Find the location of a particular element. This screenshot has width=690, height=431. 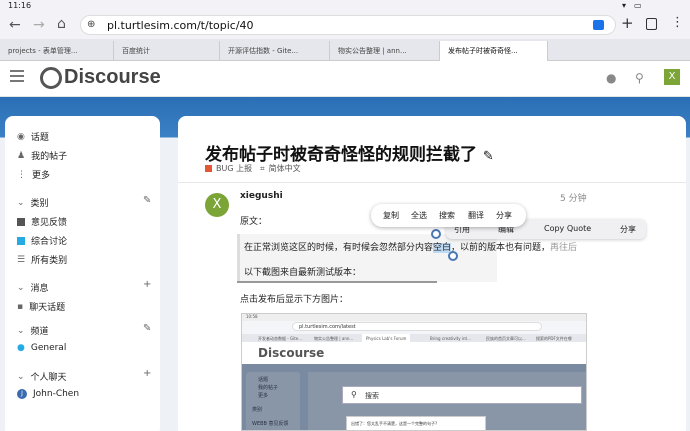

chat-bubble-icon: ● is located at coordinates (21, 348).